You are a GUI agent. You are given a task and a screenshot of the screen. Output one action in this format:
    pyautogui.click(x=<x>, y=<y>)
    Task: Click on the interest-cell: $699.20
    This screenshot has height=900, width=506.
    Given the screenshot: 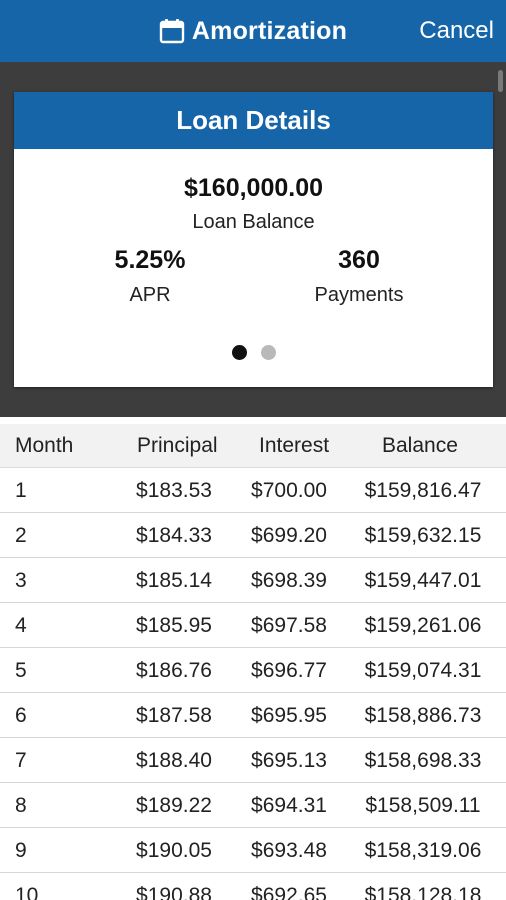 What is the action you would take?
    pyautogui.click(x=289, y=535)
    